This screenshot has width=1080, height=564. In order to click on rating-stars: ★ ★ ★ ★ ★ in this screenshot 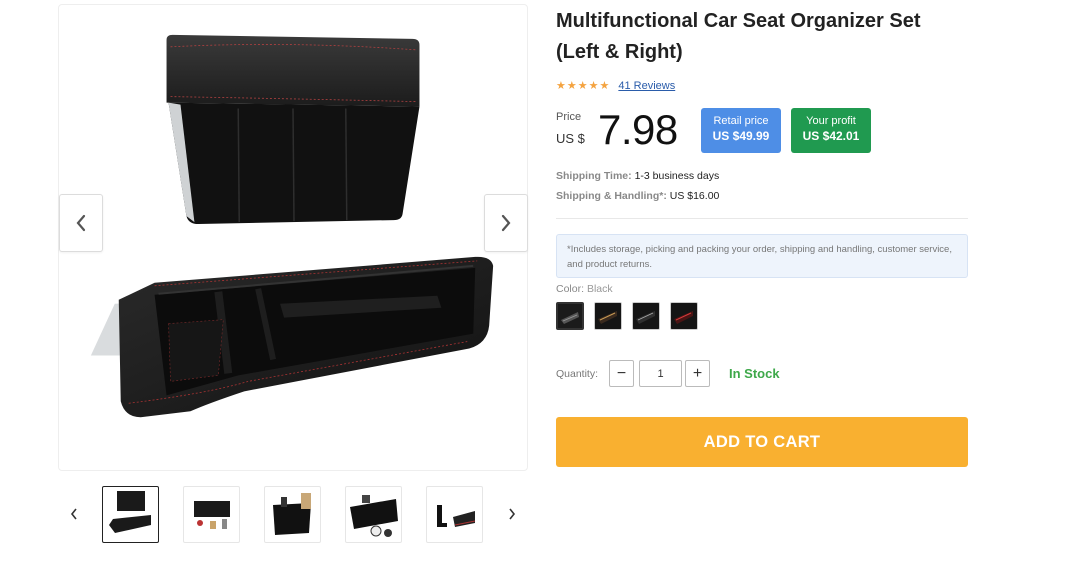, I will do `click(583, 85)`.